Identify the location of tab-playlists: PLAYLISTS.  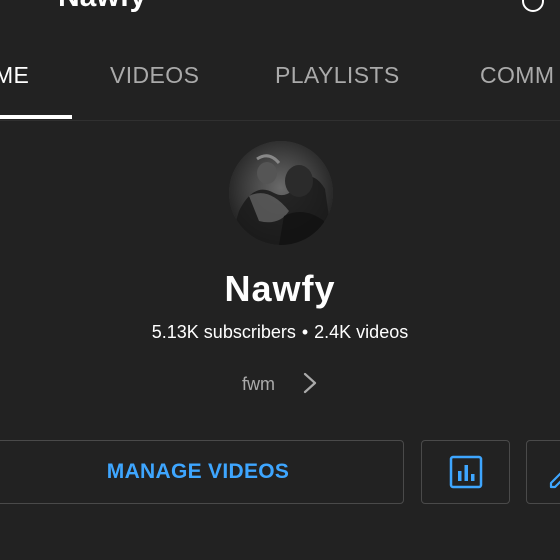
(337, 75).